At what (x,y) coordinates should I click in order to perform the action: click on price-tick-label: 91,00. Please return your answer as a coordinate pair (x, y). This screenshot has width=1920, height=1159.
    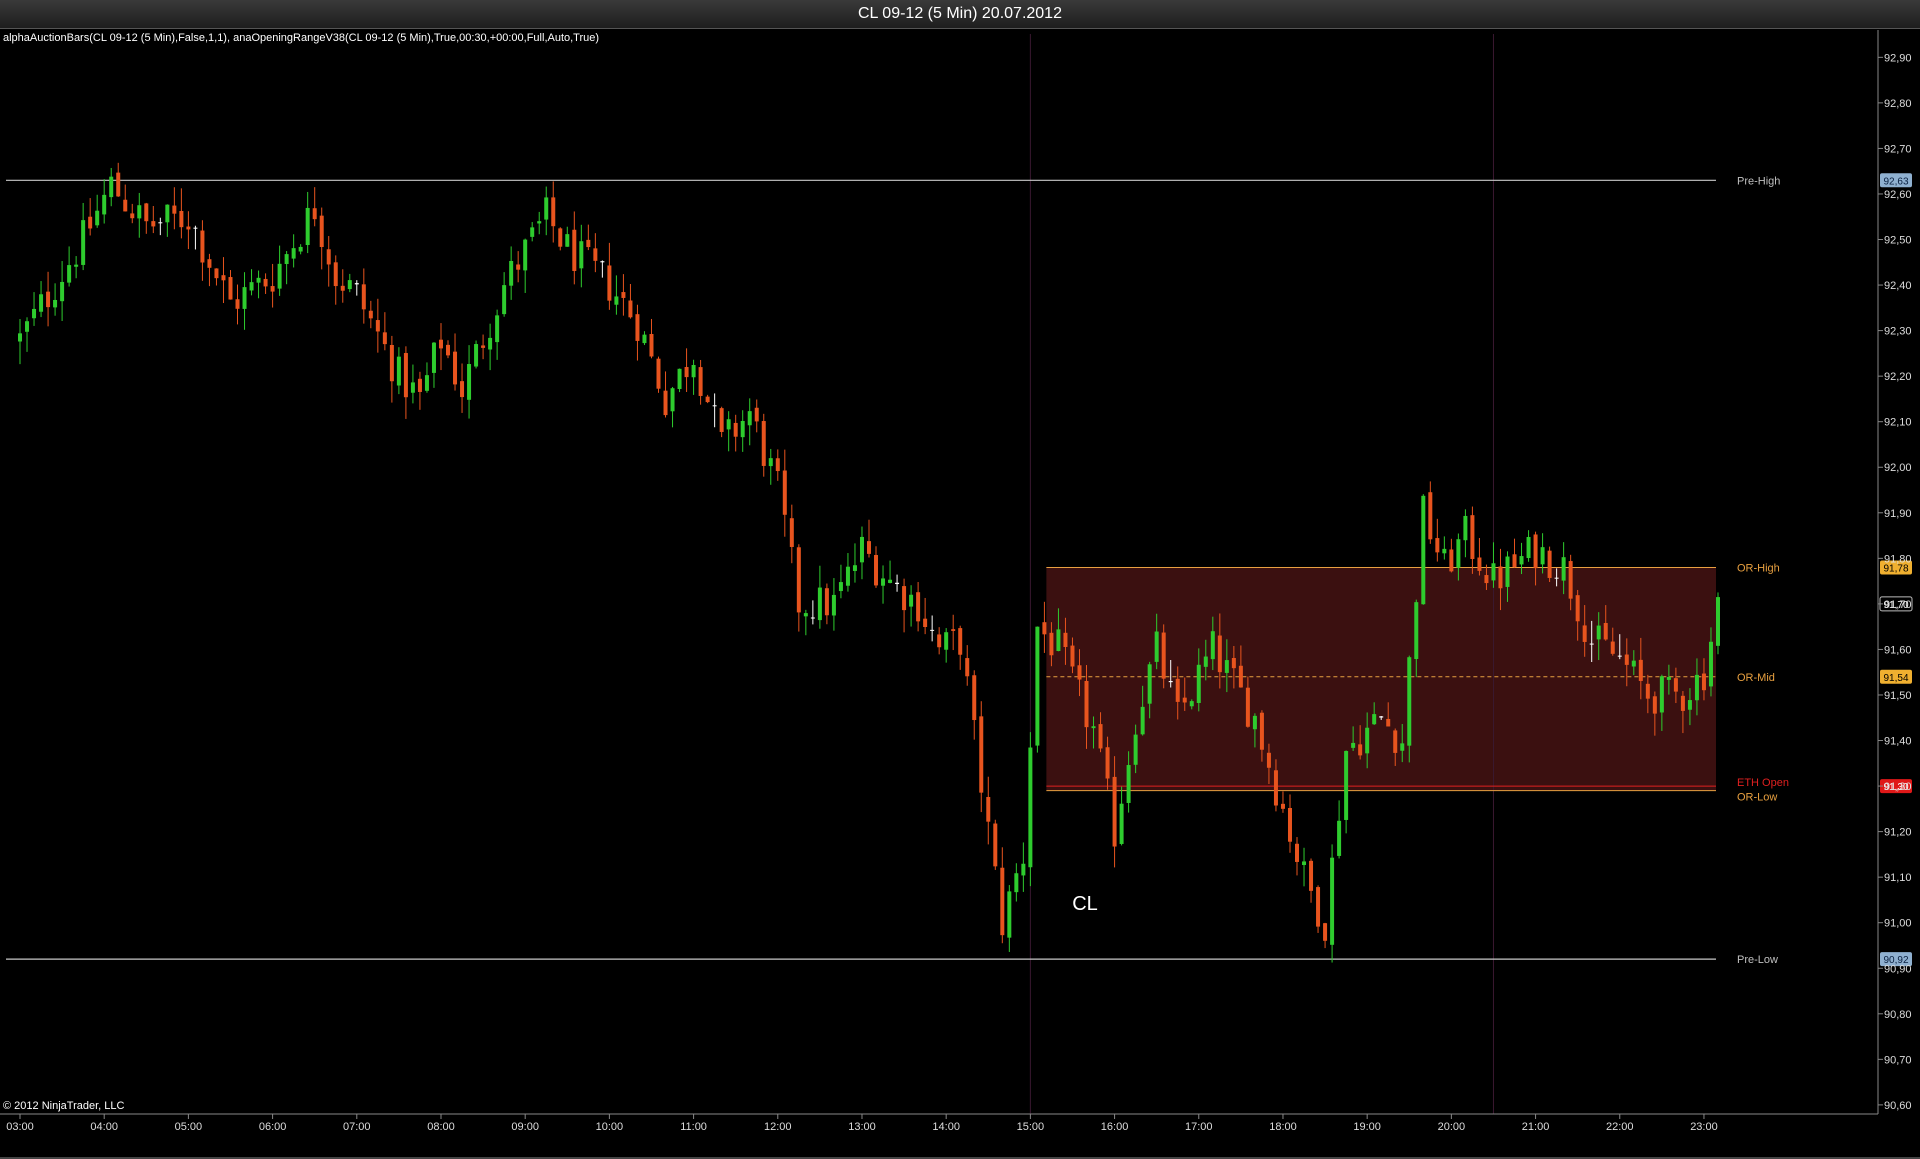
    Looking at the image, I should click on (1898, 924).